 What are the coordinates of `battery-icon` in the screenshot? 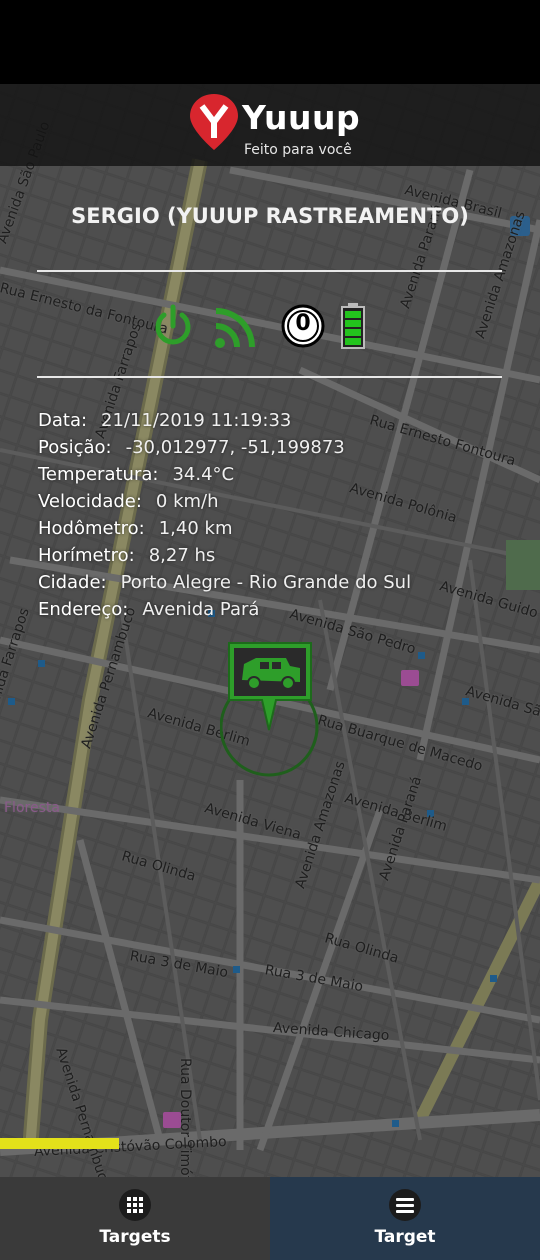 It's located at (353, 326).